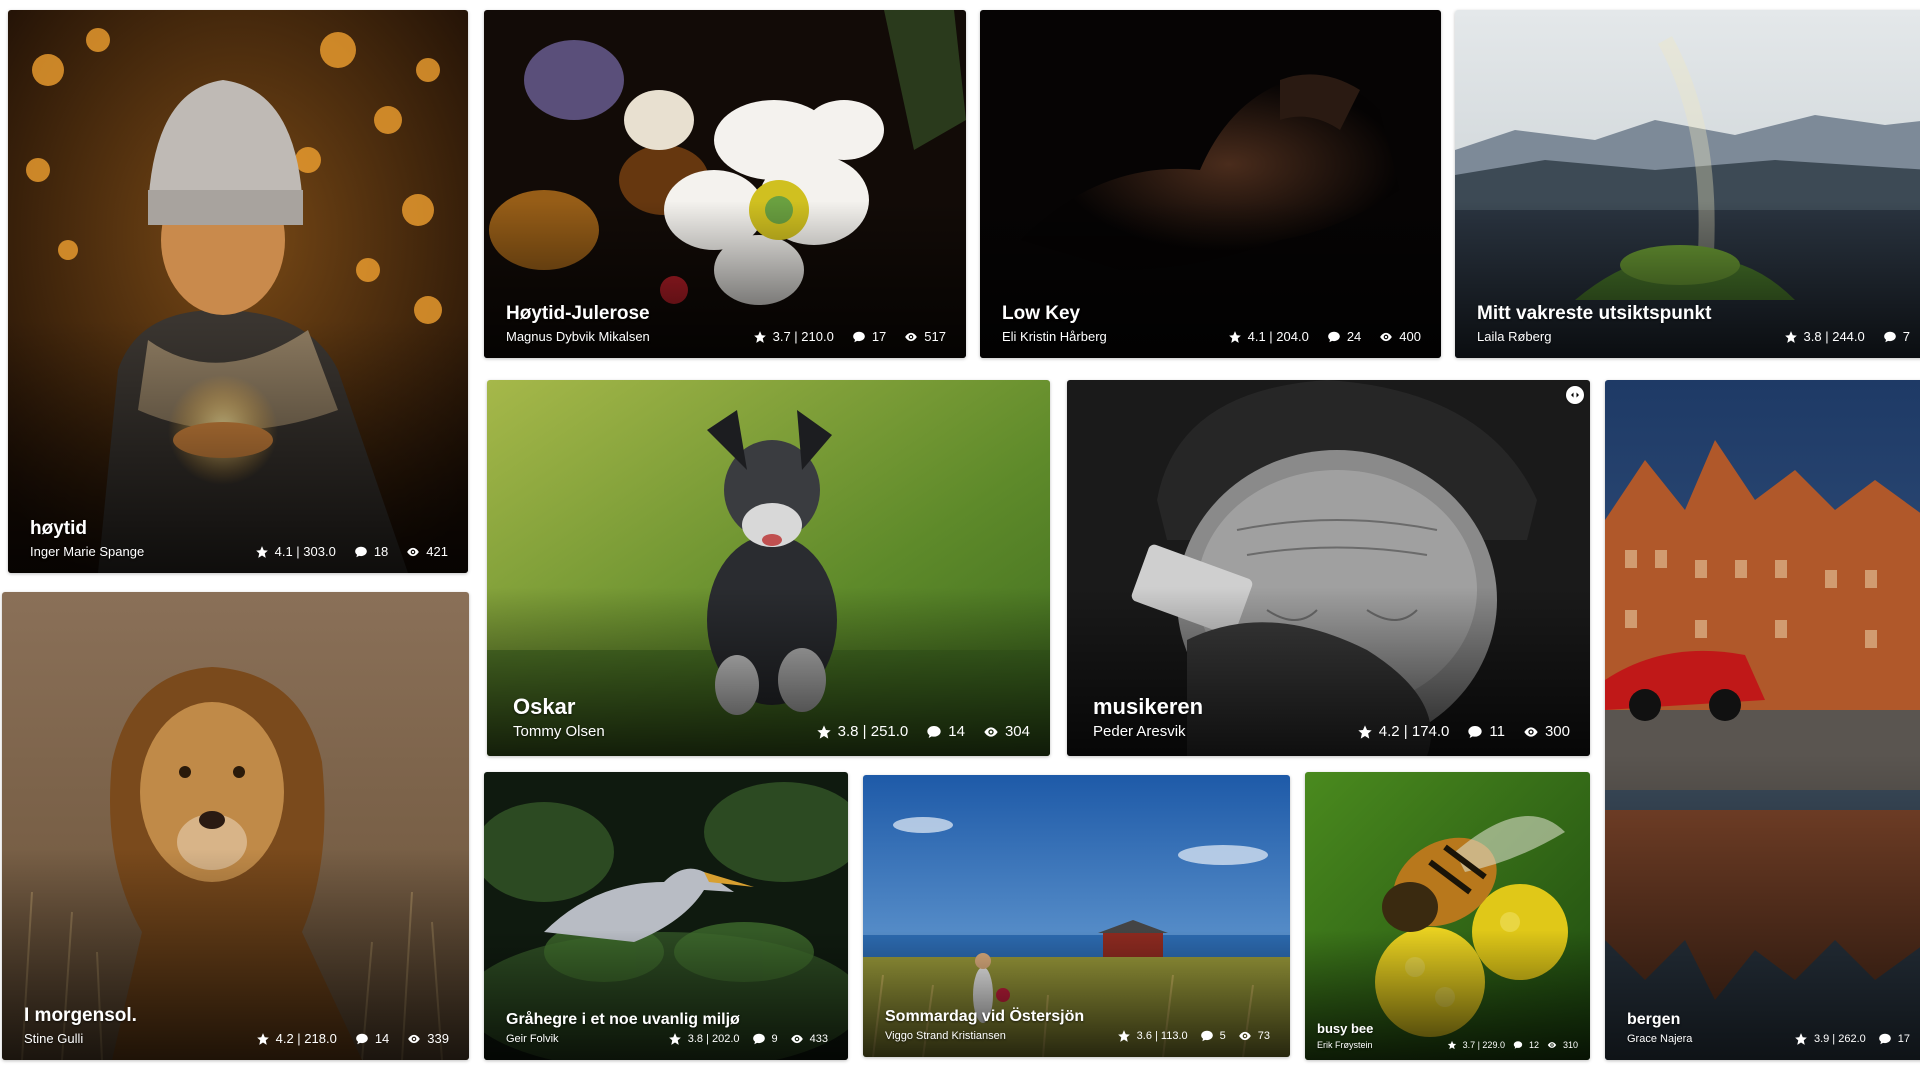 This screenshot has width=1920, height=1080. I want to click on photo-title: bergen, so click(1768, 1019).